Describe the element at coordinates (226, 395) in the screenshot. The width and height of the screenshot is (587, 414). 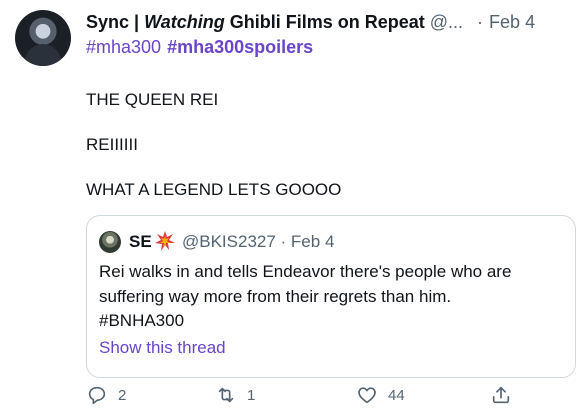
I see `retweet-icon` at that location.